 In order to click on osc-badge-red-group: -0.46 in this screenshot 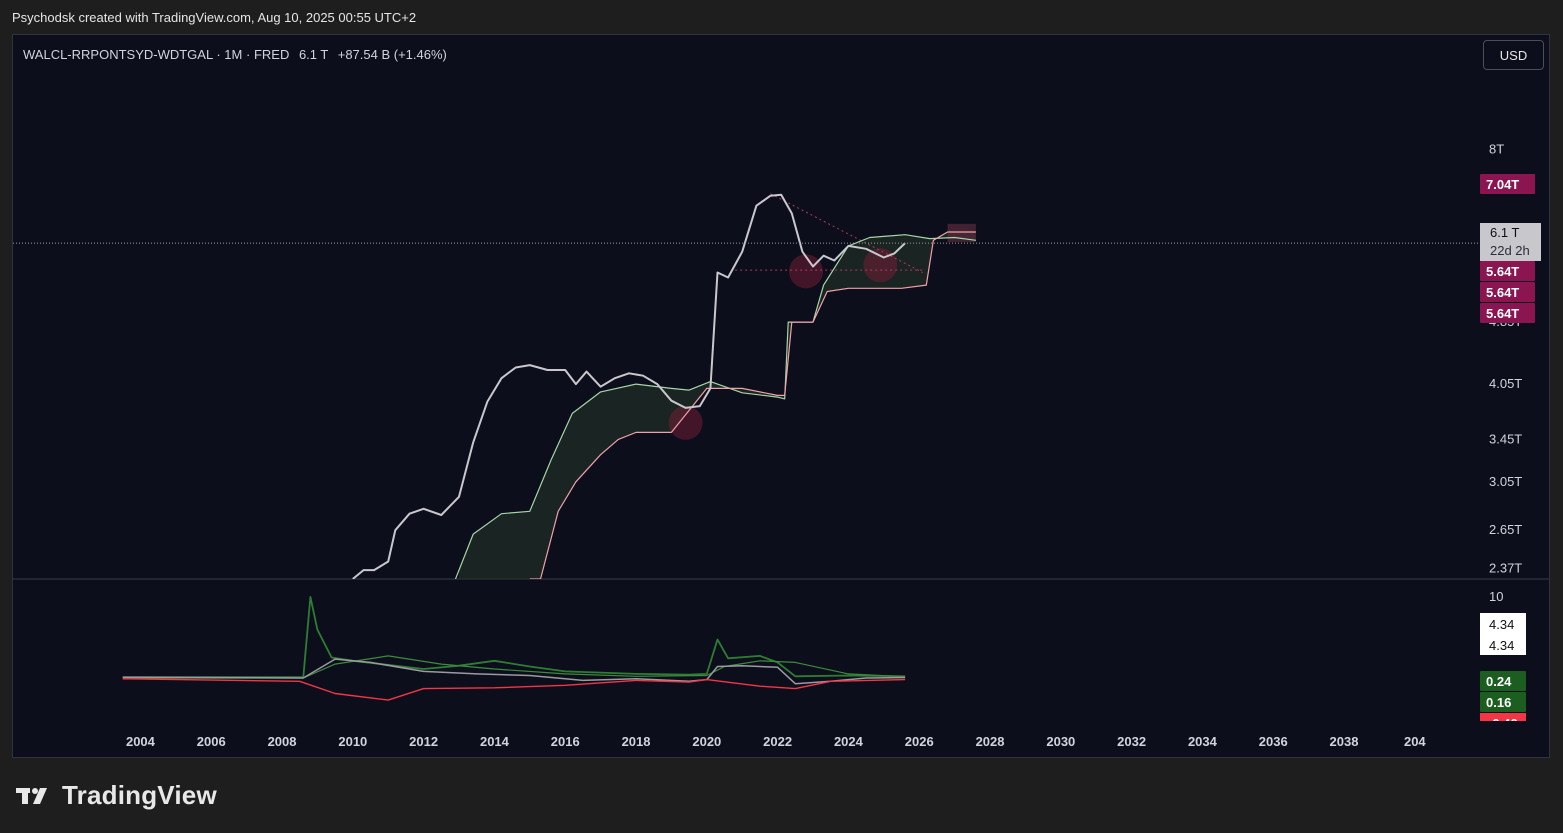, I will do `click(1503, 722)`.